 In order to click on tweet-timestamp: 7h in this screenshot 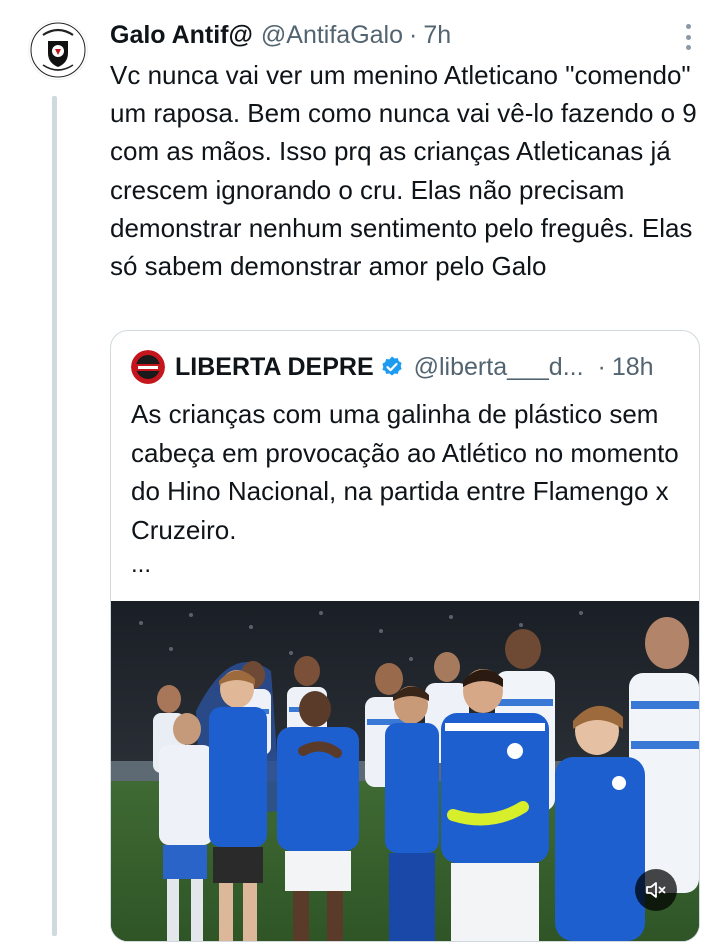, I will do `click(437, 35)`.